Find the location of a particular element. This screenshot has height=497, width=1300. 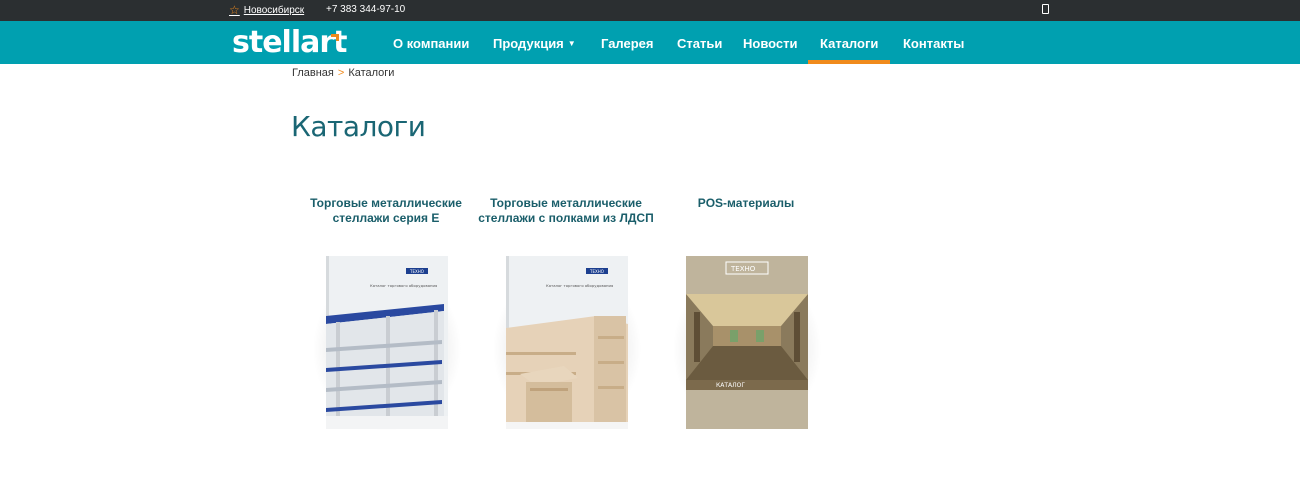

nav-item-label: Новости is located at coordinates (770, 43).